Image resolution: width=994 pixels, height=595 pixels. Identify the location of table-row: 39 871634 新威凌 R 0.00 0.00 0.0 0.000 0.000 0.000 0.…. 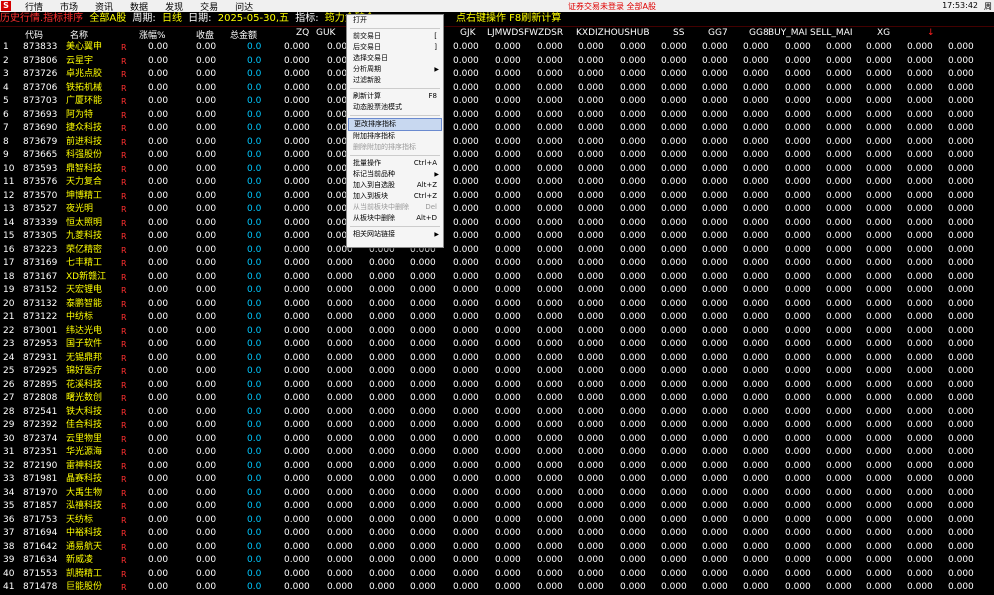
(497, 561).